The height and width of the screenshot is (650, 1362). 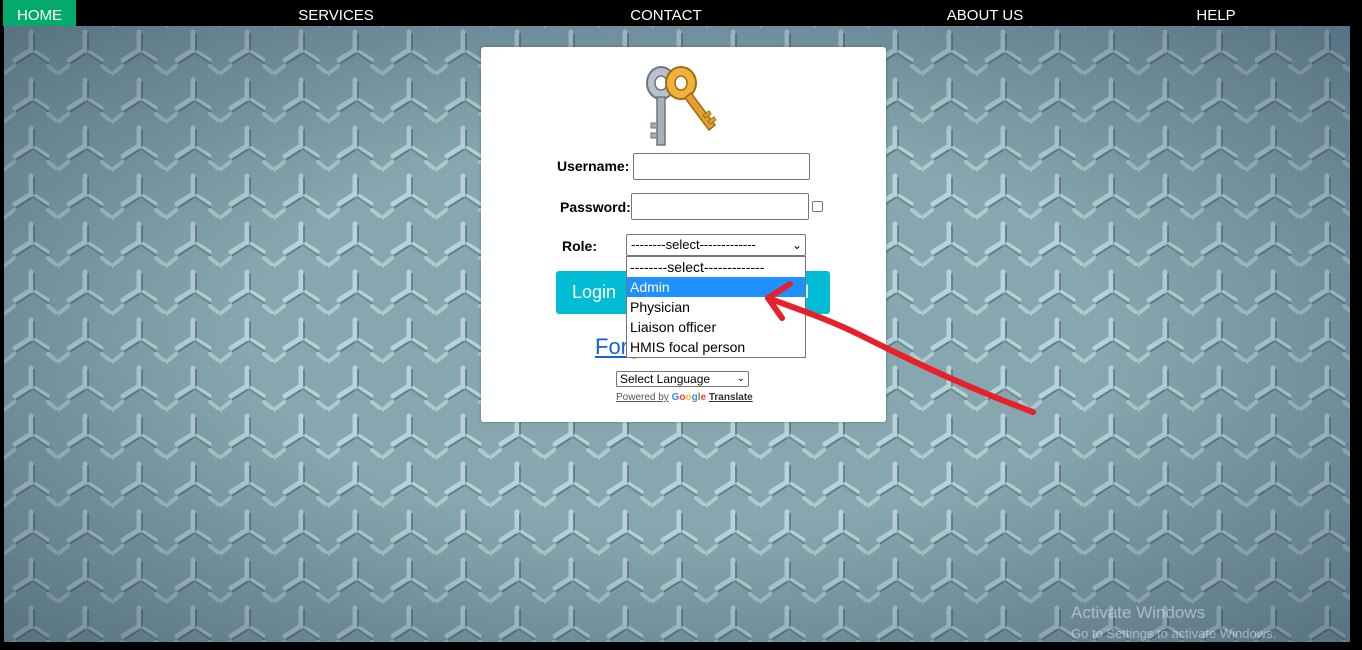 What do you see at coordinates (1174, 633) in the screenshot?
I see `windows-watermark-subtitle: Go to Settings to activate Windows.` at bounding box center [1174, 633].